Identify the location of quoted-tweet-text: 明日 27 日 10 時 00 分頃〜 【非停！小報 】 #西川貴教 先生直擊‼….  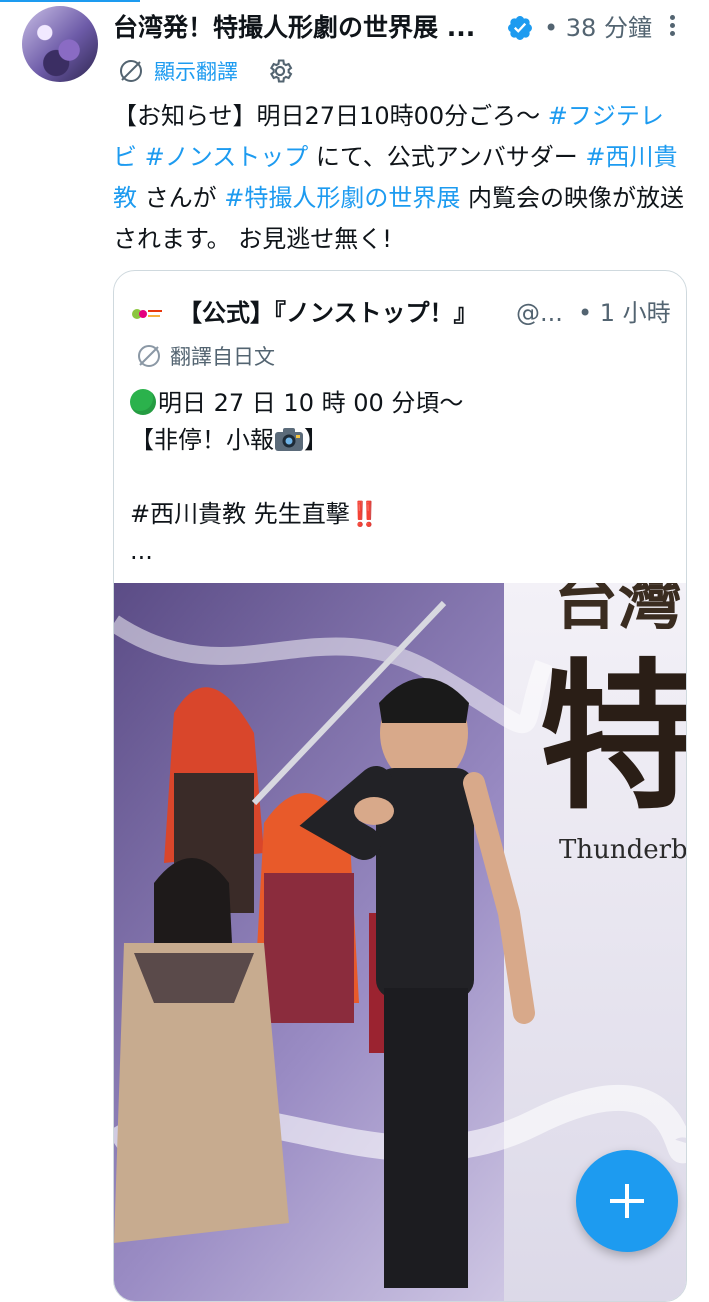
(400, 477).